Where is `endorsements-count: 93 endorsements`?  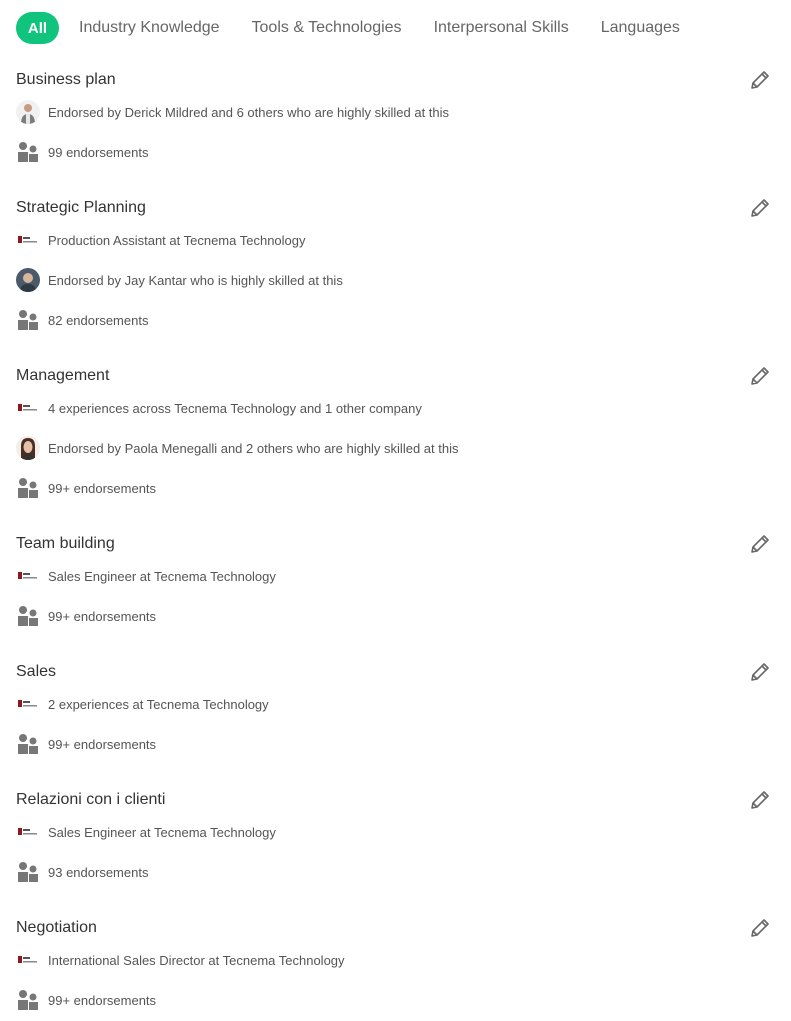 endorsements-count: 93 endorsements is located at coordinates (98, 872).